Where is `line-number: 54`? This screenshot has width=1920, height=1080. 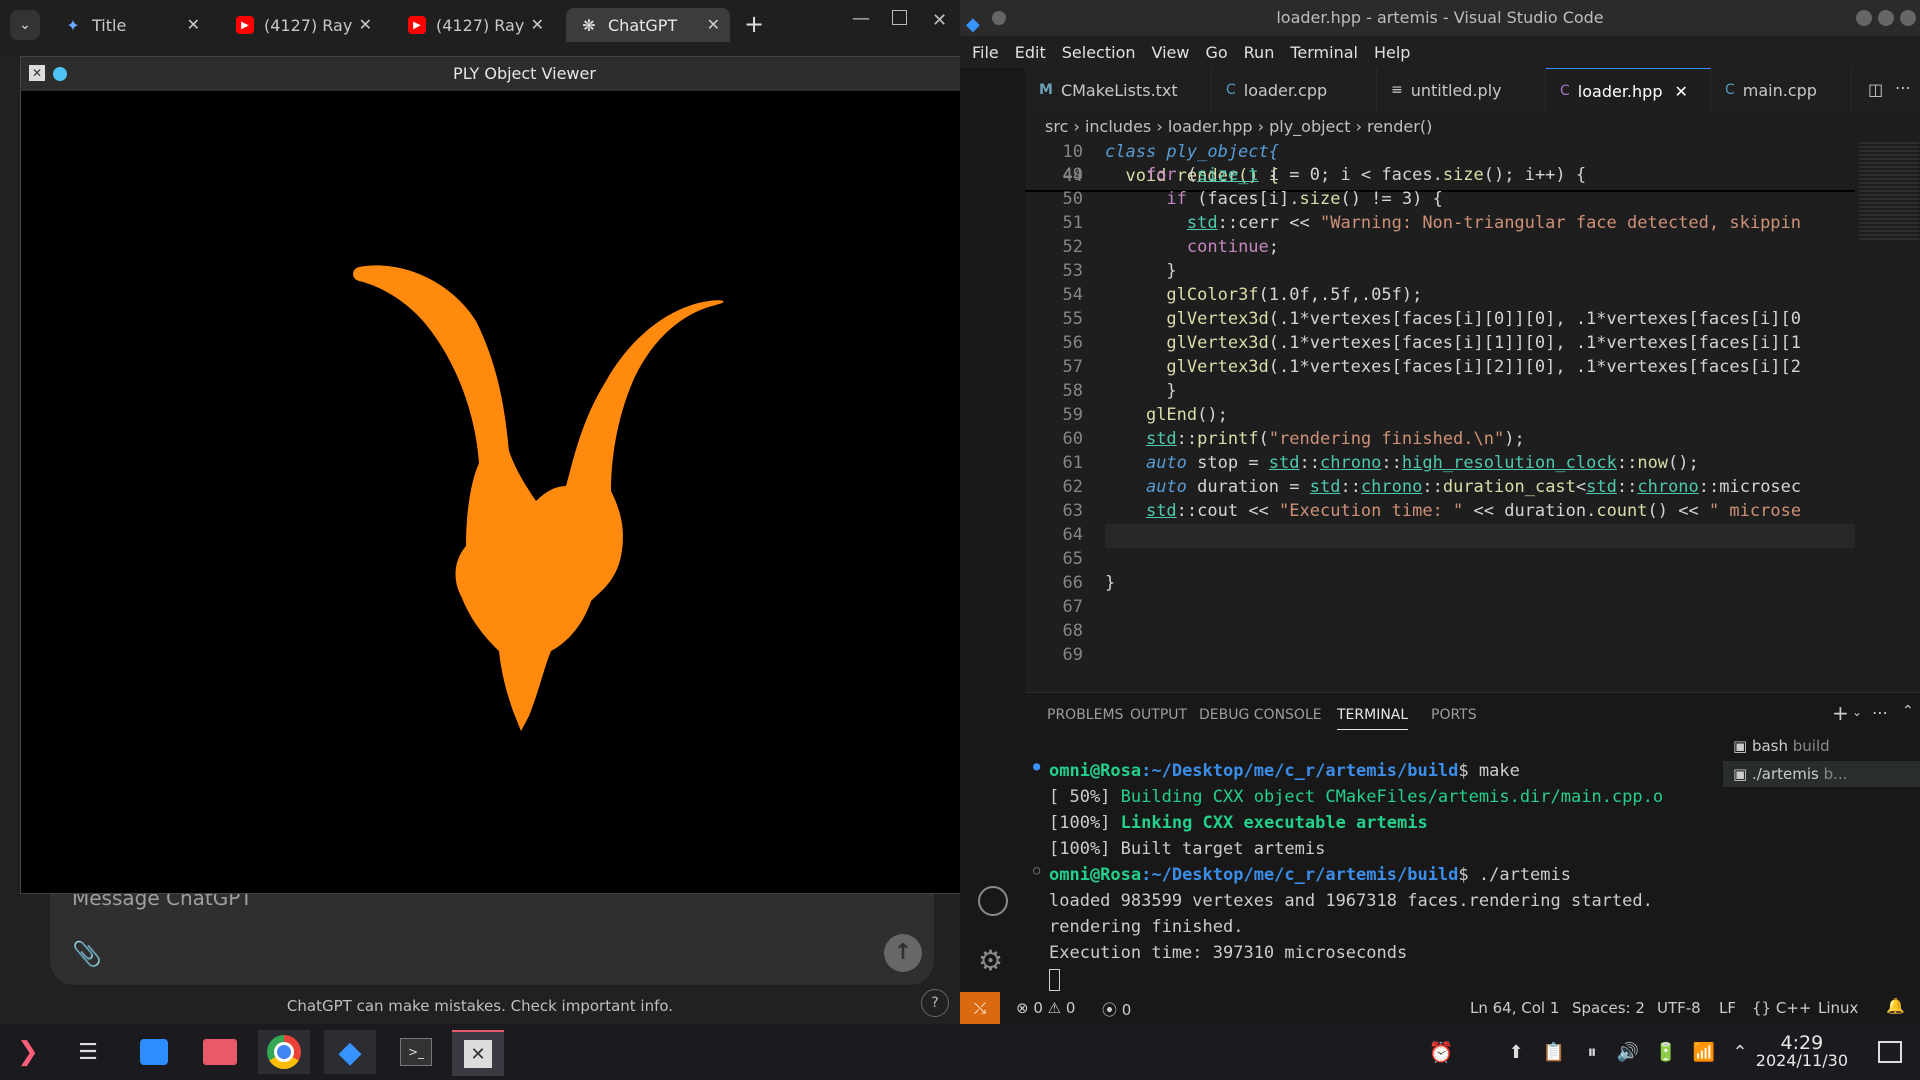
line-number: 54 is located at coordinates (1072, 295).